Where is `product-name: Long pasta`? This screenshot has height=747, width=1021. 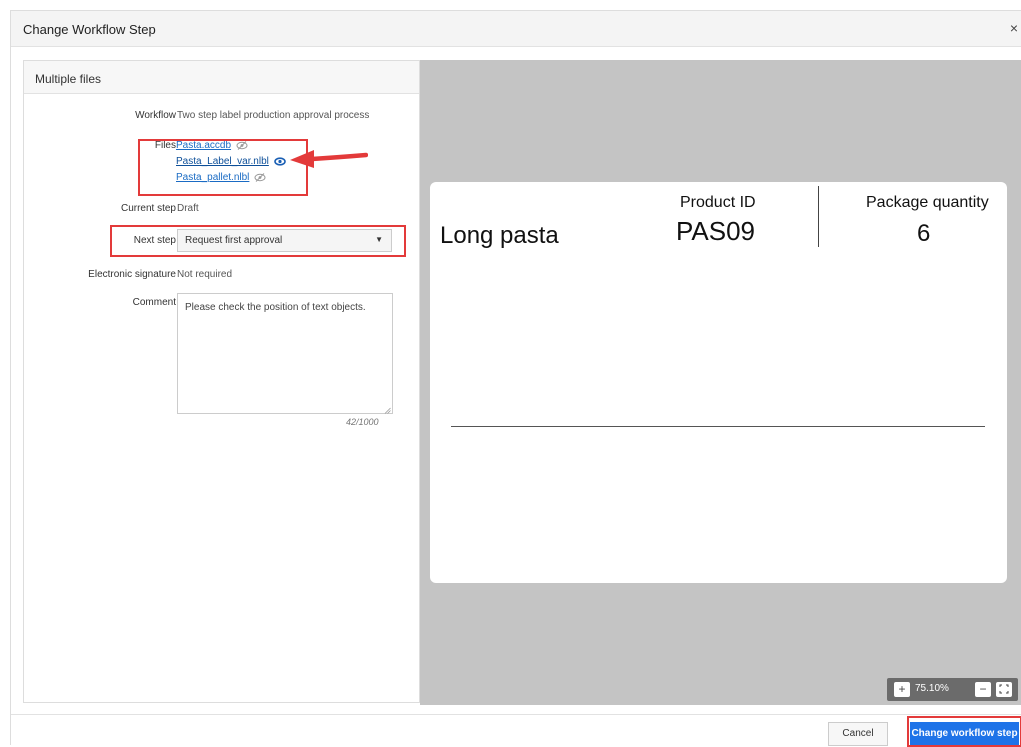
product-name: Long pasta is located at coordinates (499, 235).